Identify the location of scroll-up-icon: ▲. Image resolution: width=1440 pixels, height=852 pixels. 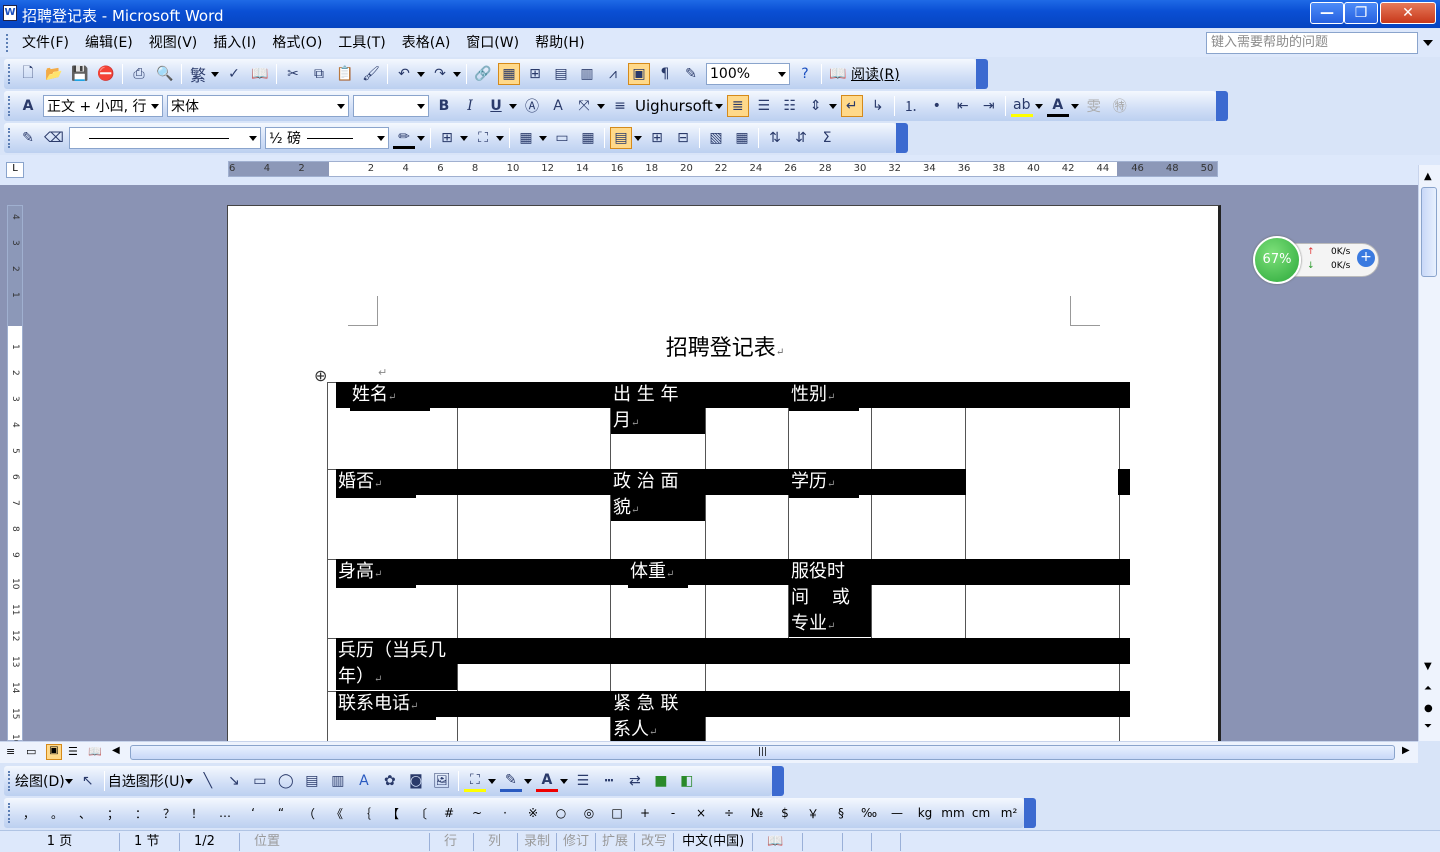
(1428, 176).